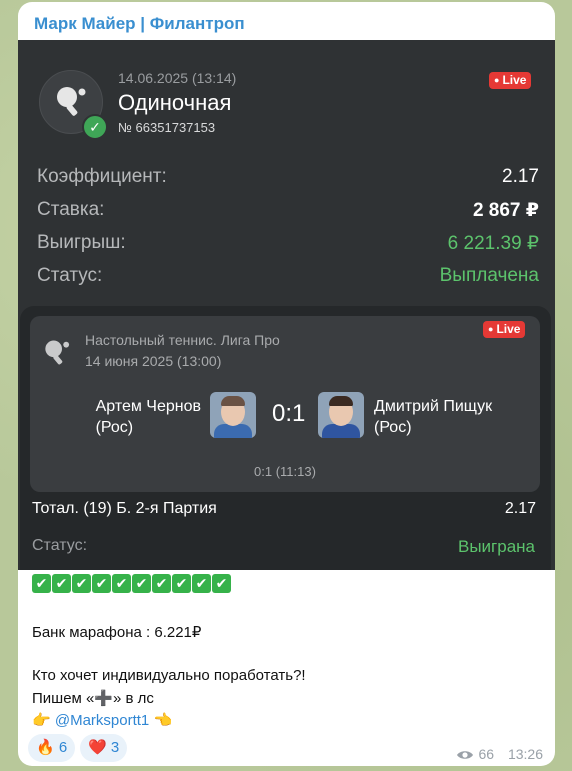 This screenshot has width=572, height=771. Describe the element at coordinates (169, 675) in the screenshot. I see `post-line-1: Кто хочет индивидуально поработать?!` at that location.